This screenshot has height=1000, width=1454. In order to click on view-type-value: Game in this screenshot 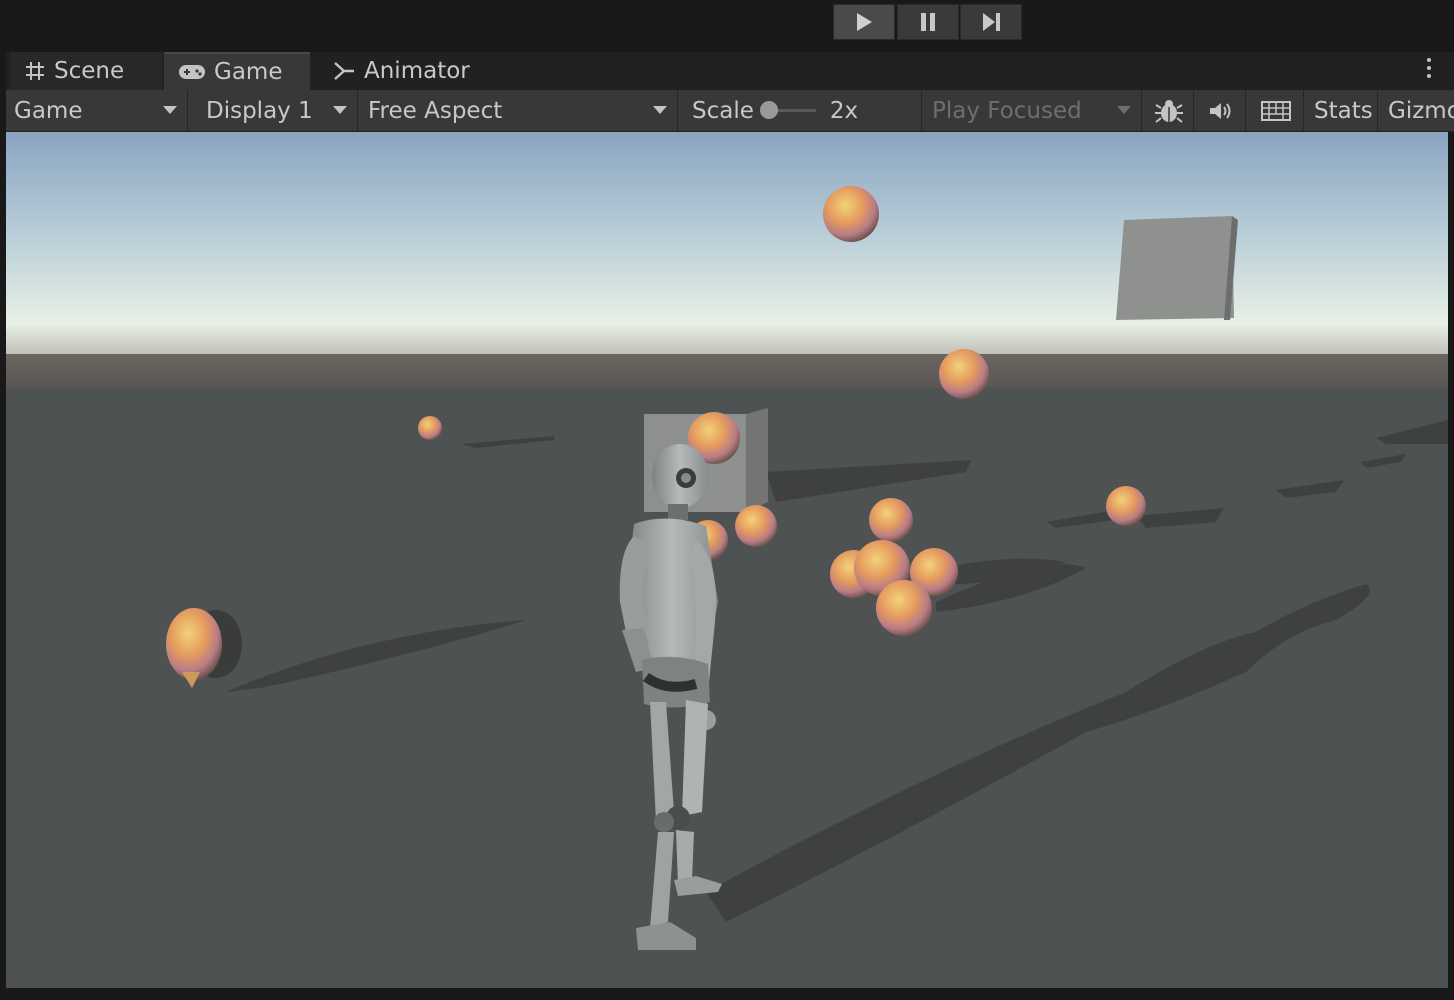, I will do `click(48, 110)`.